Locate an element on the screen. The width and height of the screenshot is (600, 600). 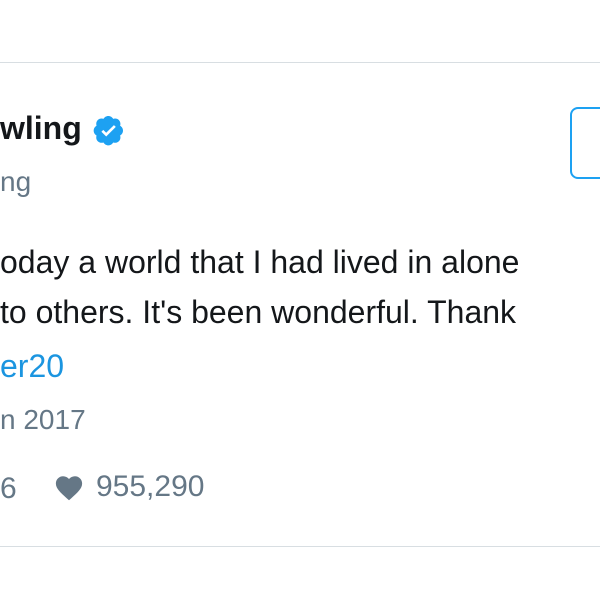
card-bottom-border is located at coordinates (300, 546).